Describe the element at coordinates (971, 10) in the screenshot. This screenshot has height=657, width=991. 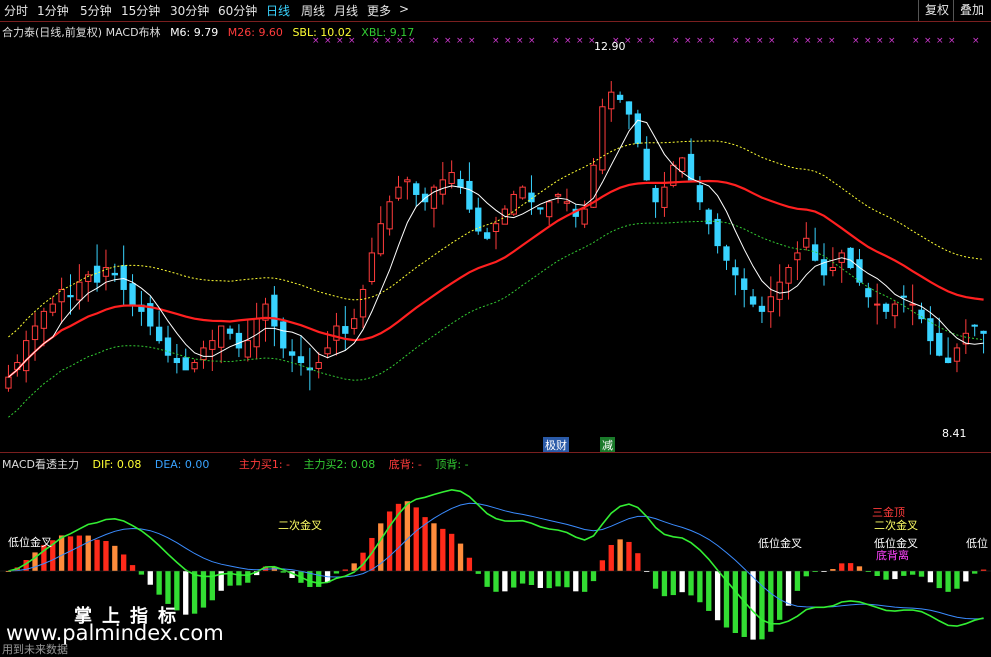
I see `overlay-button: 叠加` at that location.